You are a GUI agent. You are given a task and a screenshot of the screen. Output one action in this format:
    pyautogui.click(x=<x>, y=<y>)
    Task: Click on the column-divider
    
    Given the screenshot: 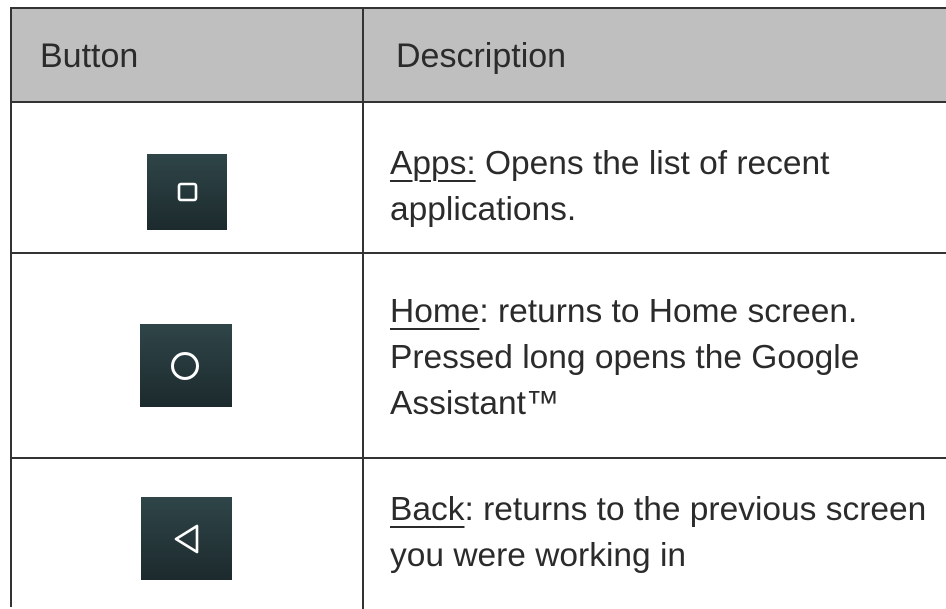 What is the action you would take?
    pyautogui.click(x=363, y=309)
    